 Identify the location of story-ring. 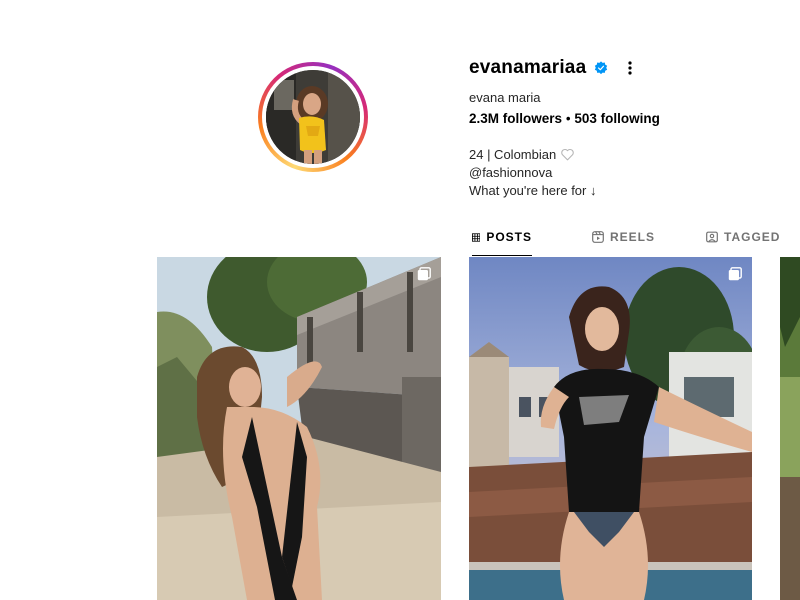
(313, 117).